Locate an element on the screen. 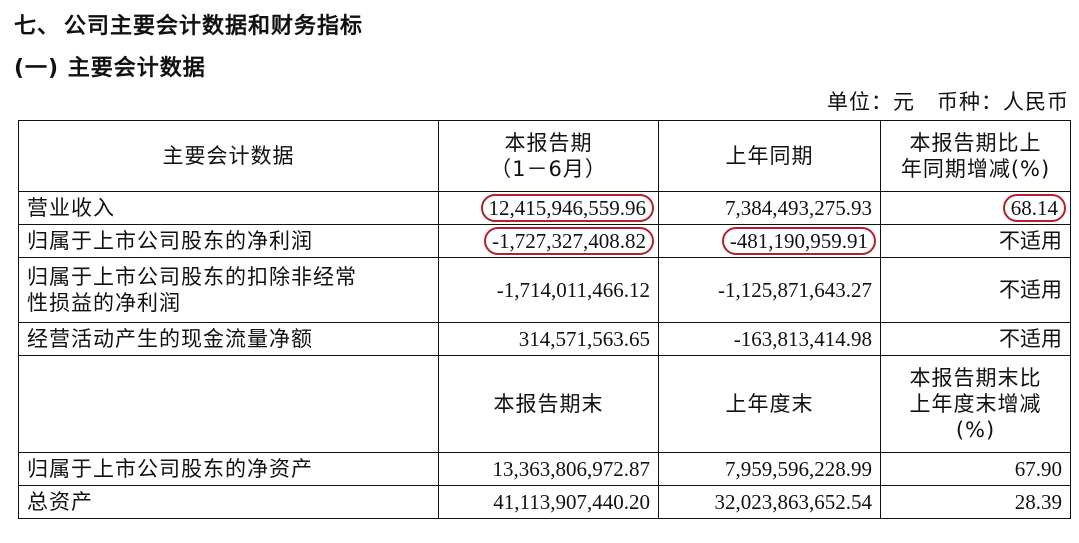 The height and width of the screenshot is (543, 1079). row-current: 12,415,946,559.96 is located at coordinates (548, 208).